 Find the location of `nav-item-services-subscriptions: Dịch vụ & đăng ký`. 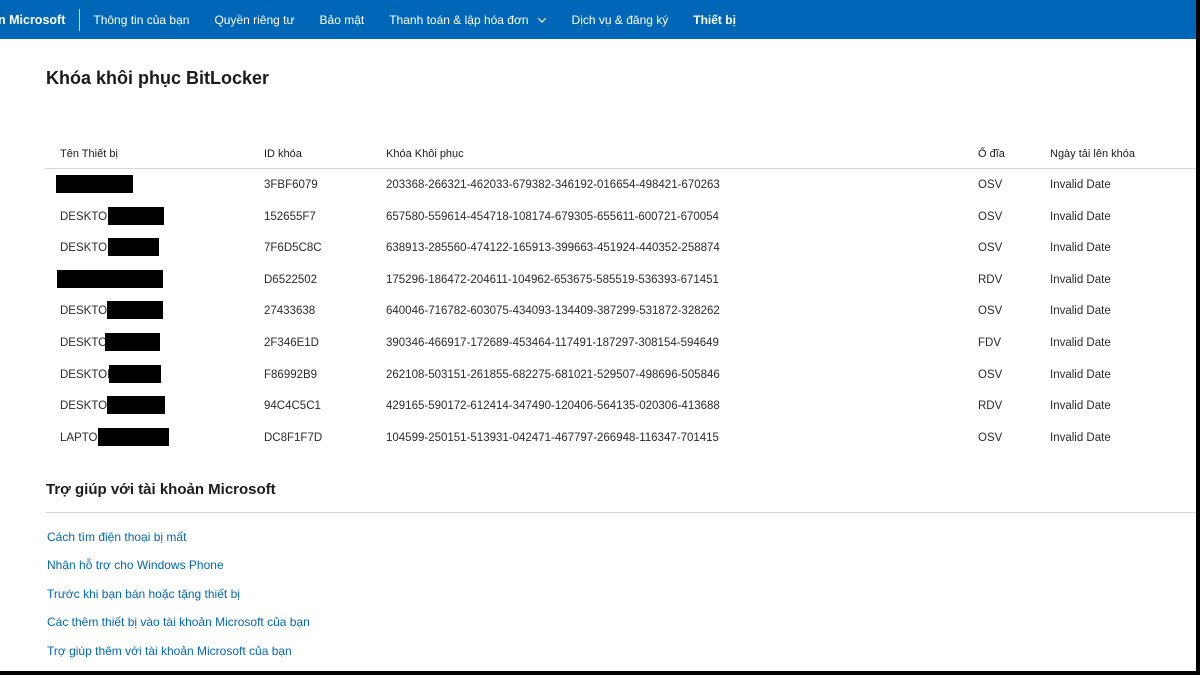

nav-item-services-subscriptions: Dịch vụ & đăng ký is located at coordinates (620, 20).